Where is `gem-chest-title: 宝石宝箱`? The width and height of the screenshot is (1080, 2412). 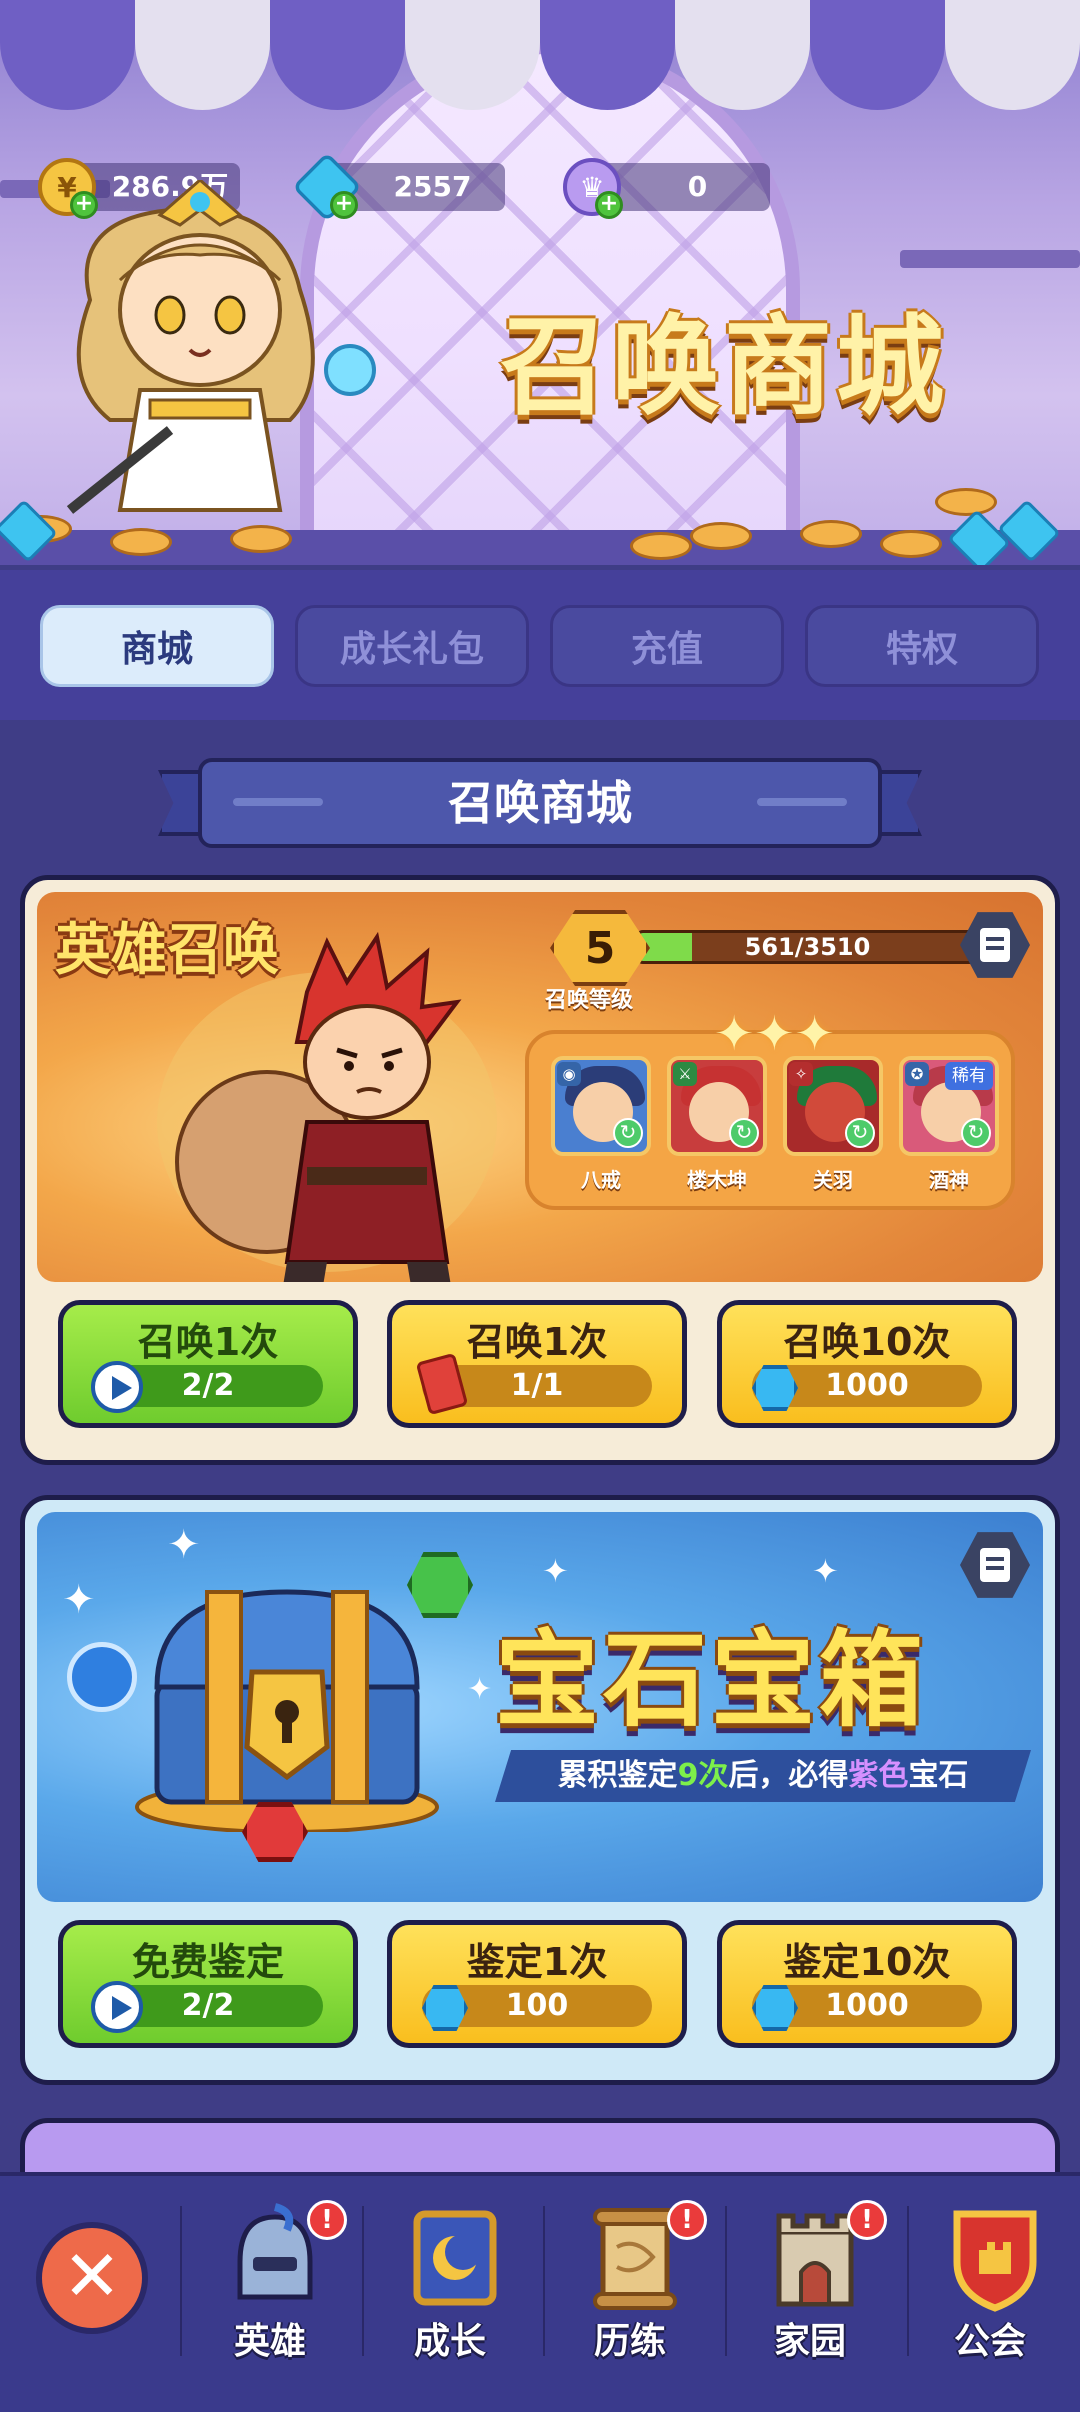 gem-chest-title: 宝石宝箱 is located at coordinates (711, 1680).